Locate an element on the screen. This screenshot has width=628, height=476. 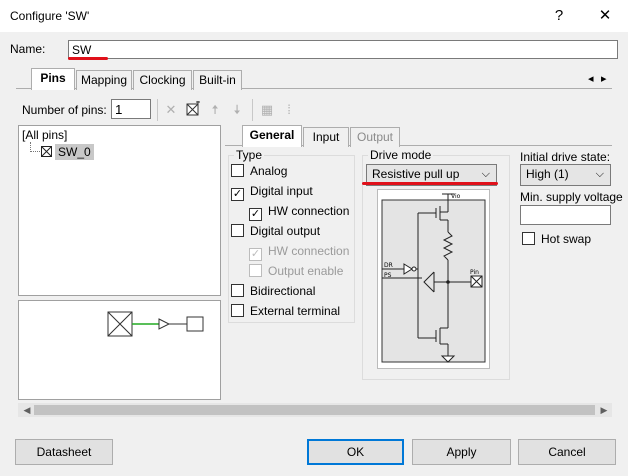
delete-pin-icon: ✕ is located at coordinates (171, 110).